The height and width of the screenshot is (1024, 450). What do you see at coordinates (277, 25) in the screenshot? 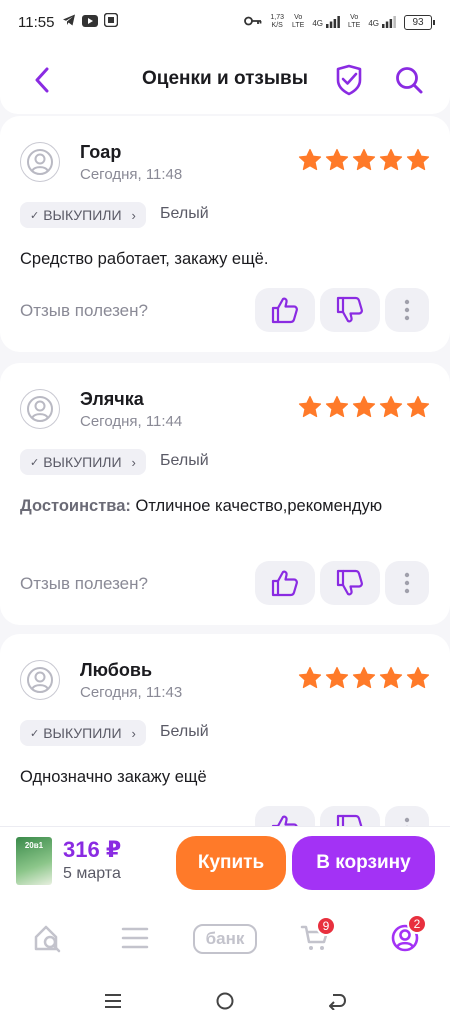
I see `net-speed-unit: K/S` at bounding box center [277, 25].